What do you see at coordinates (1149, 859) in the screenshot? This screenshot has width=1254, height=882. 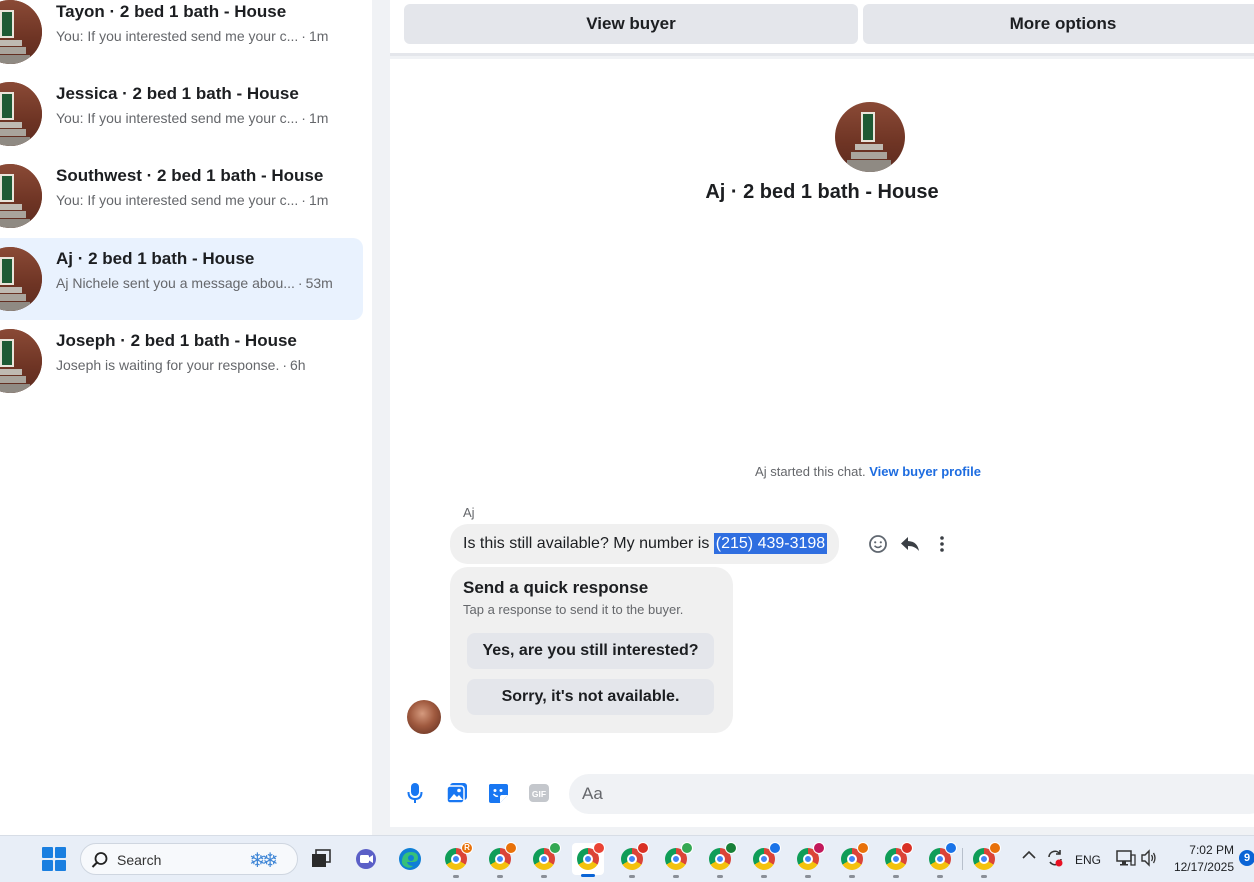 I see `volume-icon` at bounding box center [1149, 859].